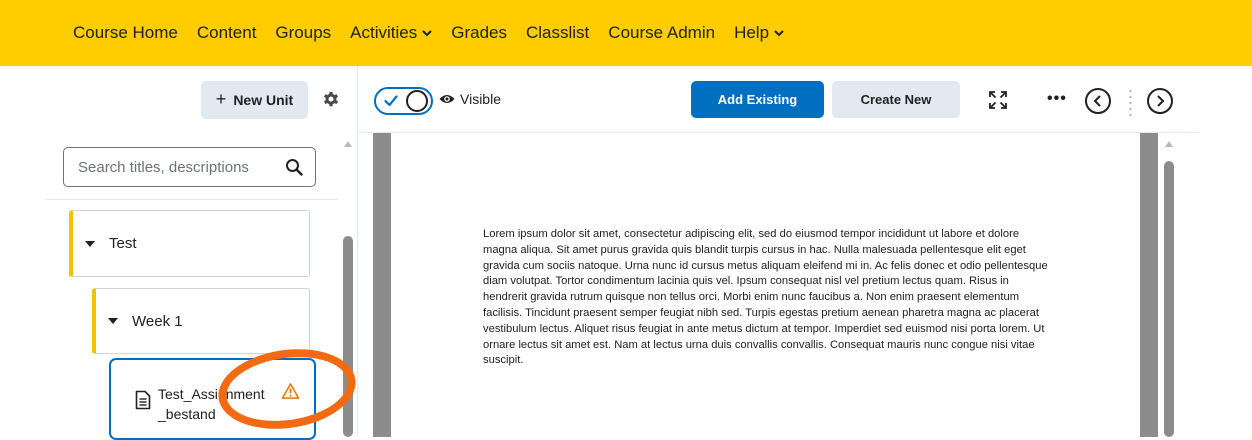 This screenshot has height=440, width=1252. I want to click on search-field, so click(189, 167).